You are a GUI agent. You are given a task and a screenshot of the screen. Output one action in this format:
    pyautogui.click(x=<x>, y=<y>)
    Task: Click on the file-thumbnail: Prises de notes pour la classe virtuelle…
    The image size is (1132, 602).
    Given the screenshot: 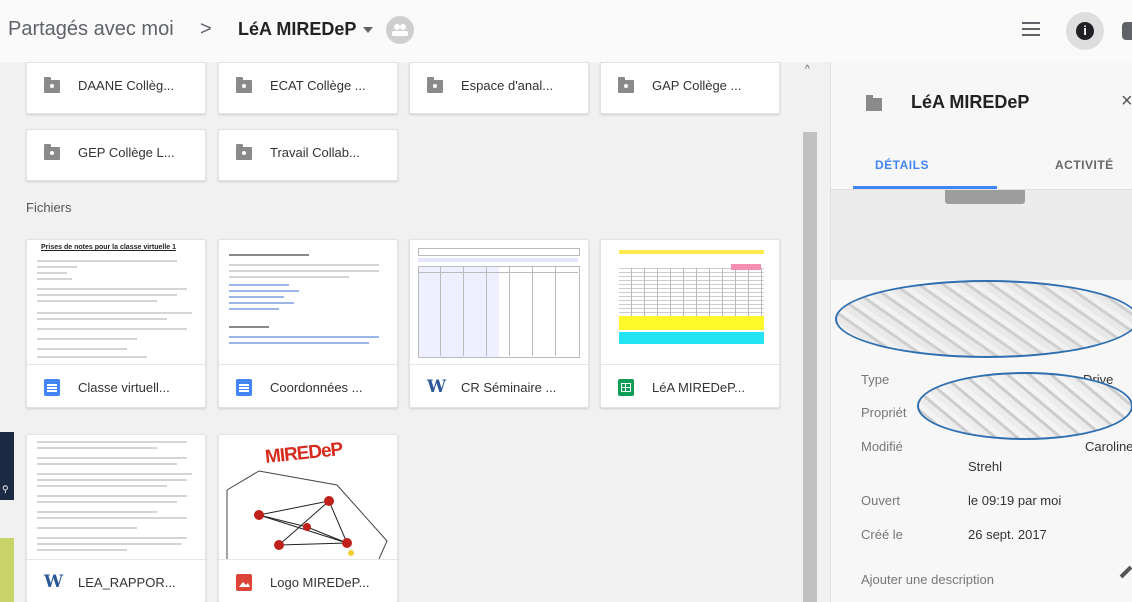 What is the action you would take?
    pyautogui.click(x=116, y=302)
    